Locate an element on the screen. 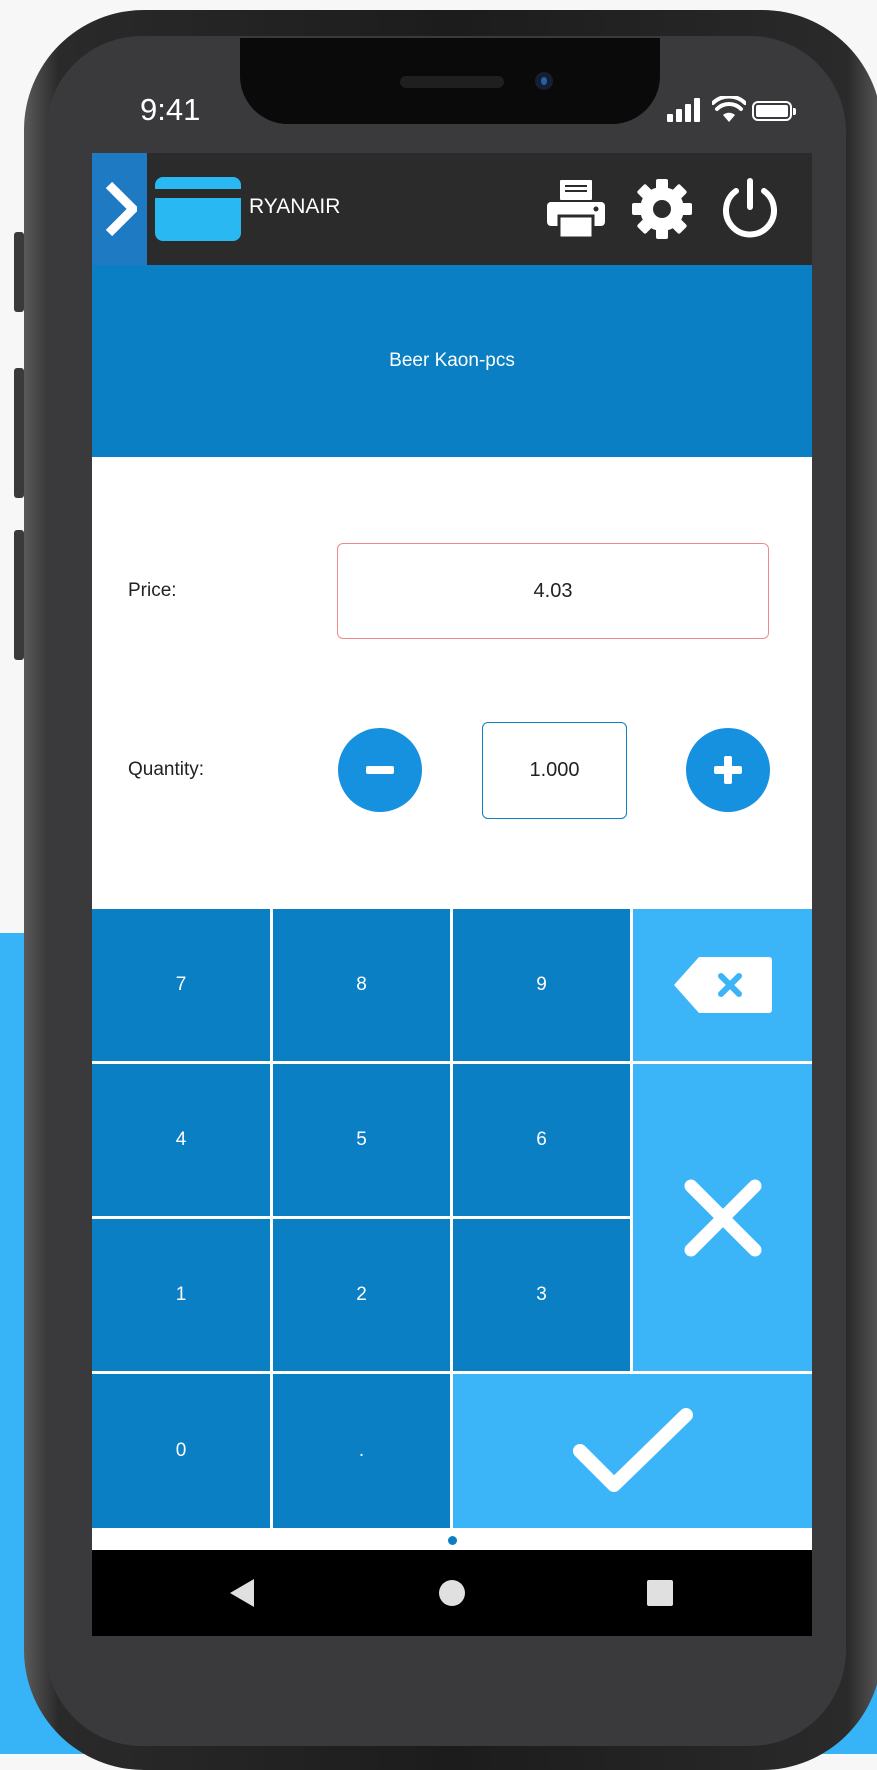 The height and width of the screenshot is (1770, 877). price-input: 4.03 is located at coordinates (553, 591).